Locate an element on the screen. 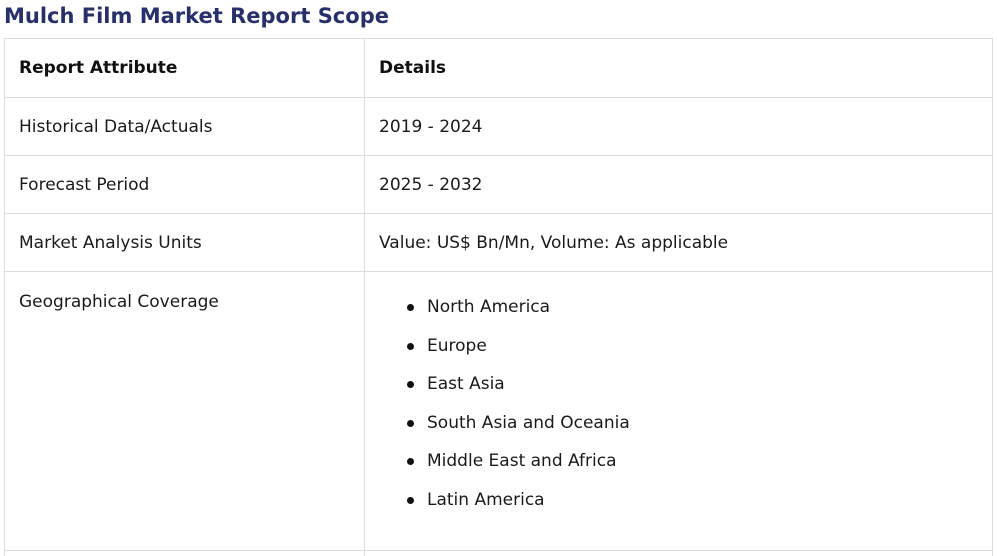  table-row: Forecast Period 2025 - 2032 is located at coordinates (498, 184).